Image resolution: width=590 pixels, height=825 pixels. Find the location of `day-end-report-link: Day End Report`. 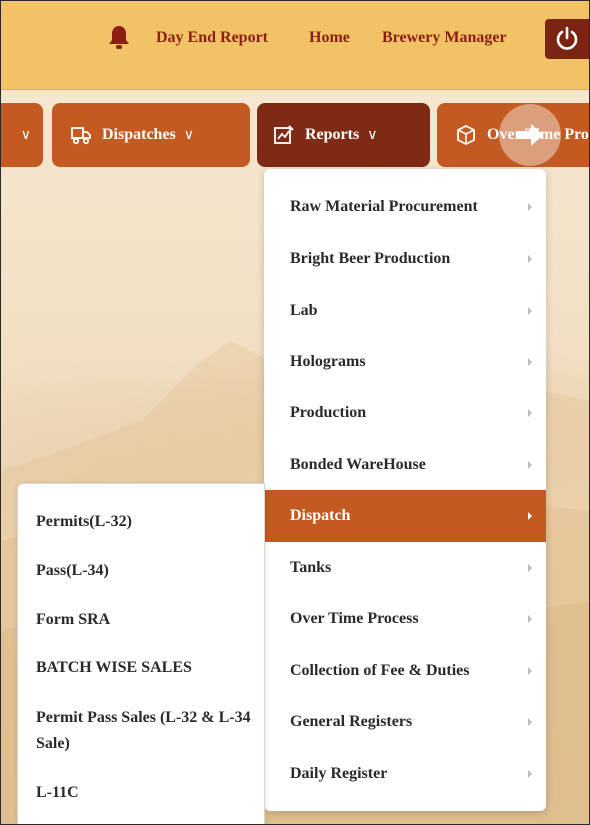

day-end-report-link: Day End Report is located at coordinates (212, 38).